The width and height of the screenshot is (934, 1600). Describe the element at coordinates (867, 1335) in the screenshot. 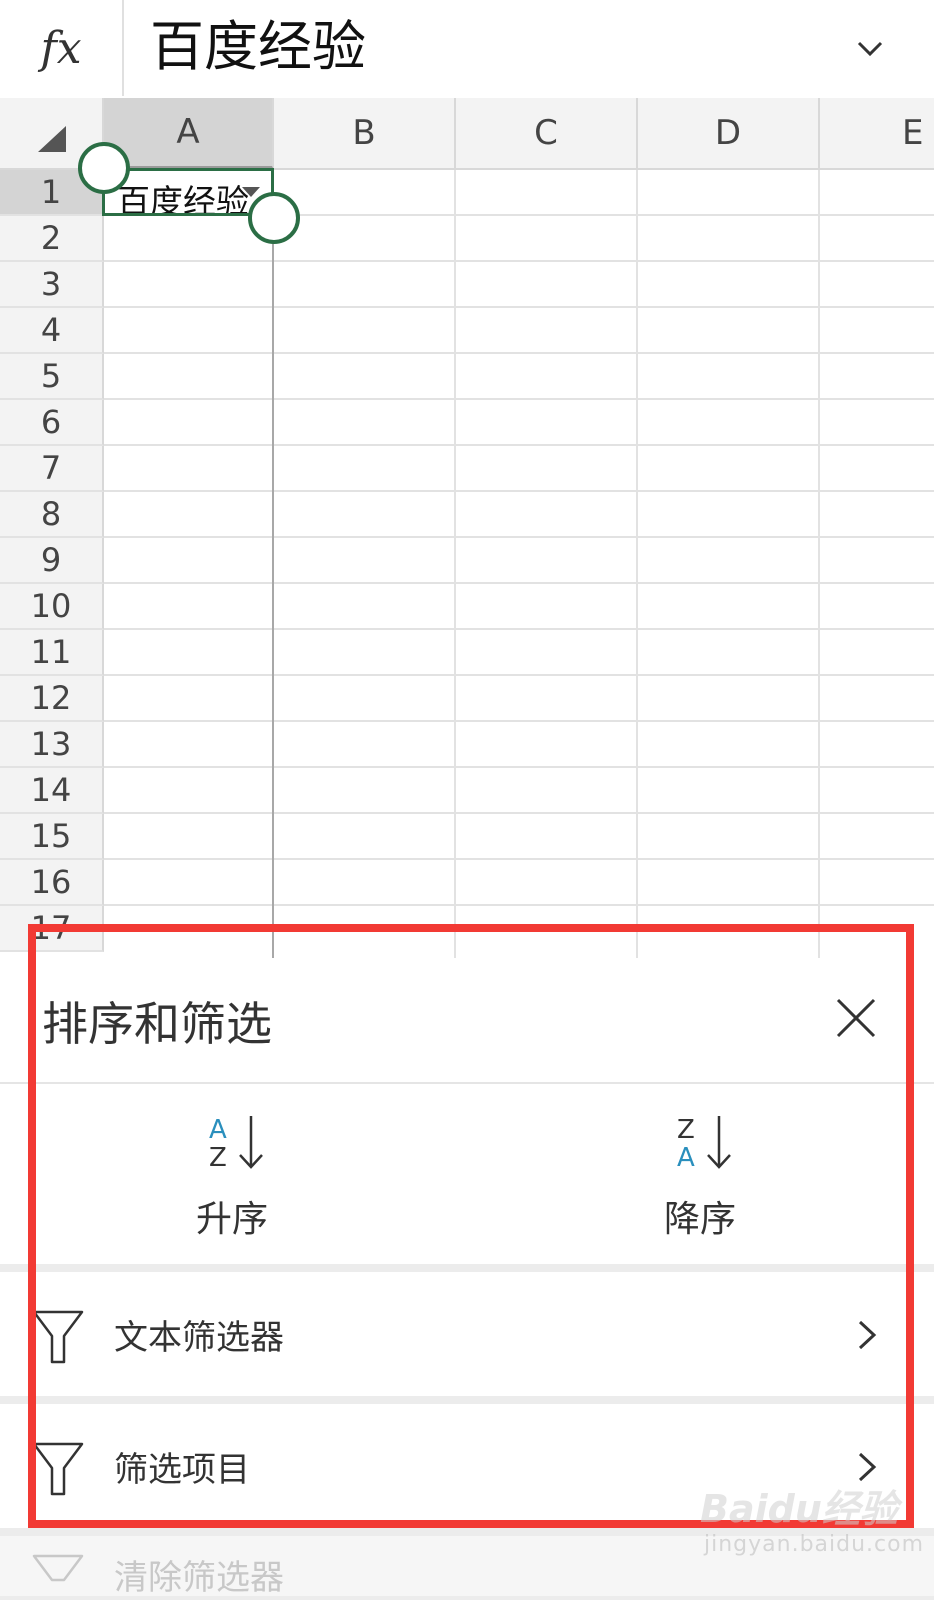

I see `chevron-right-icon` at that location.